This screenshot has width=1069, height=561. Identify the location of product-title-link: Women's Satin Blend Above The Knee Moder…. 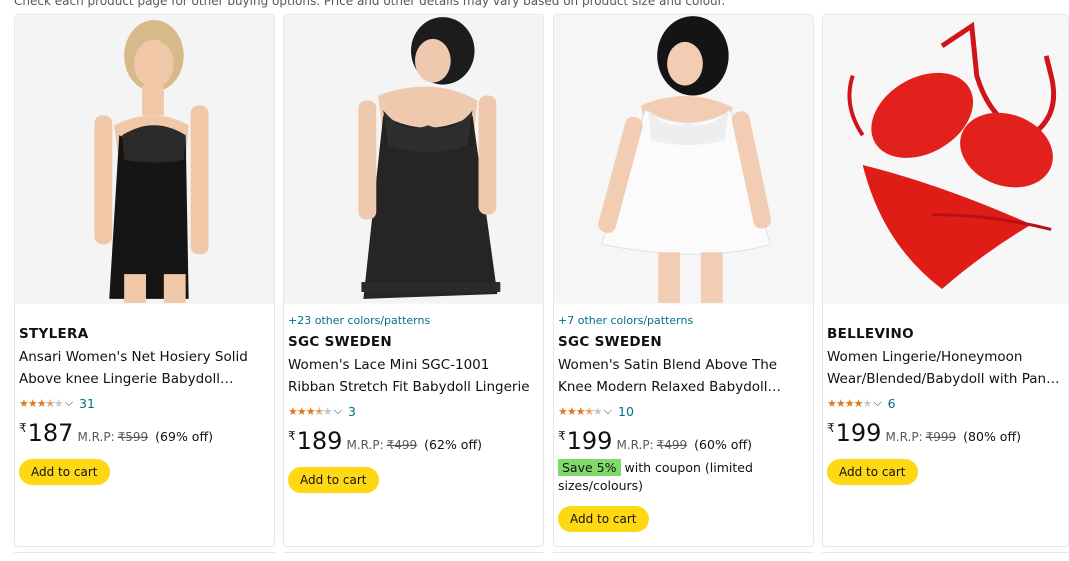
(683, 376).